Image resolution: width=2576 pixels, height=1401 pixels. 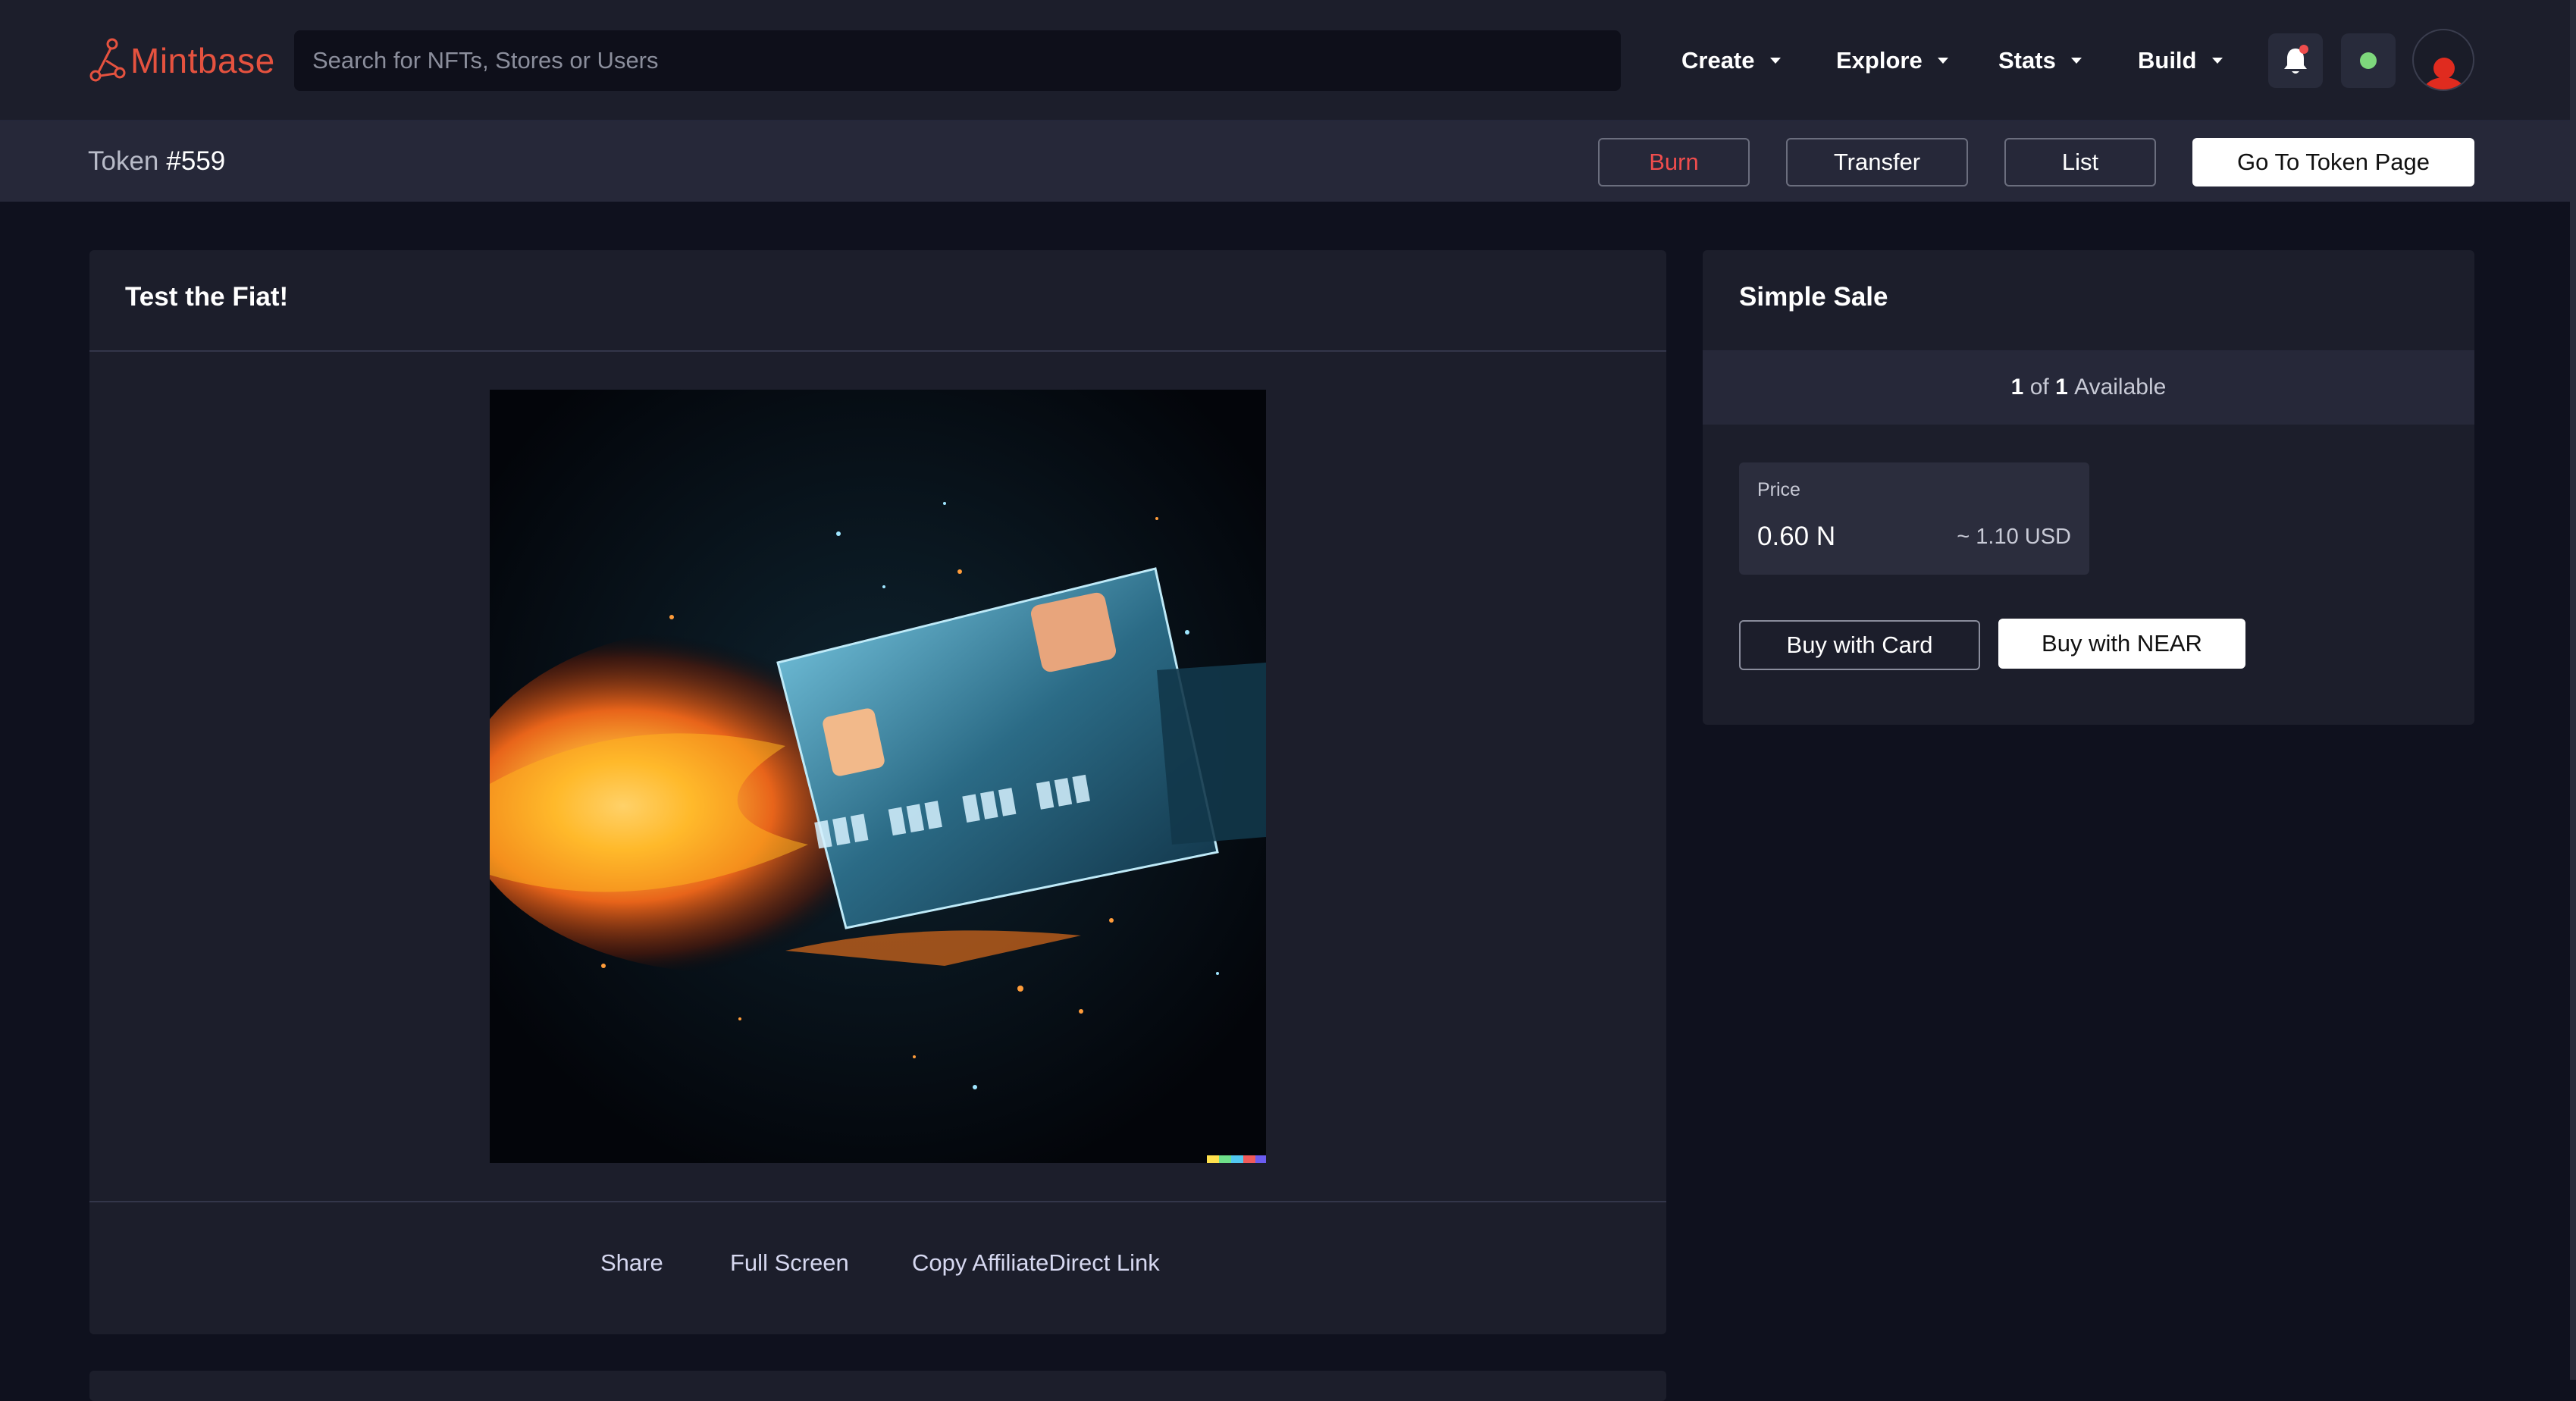 What do you see at coordinates (2080, 162) in the screenshot?
I see `list-button: List` at bounding box center [2080, 162].